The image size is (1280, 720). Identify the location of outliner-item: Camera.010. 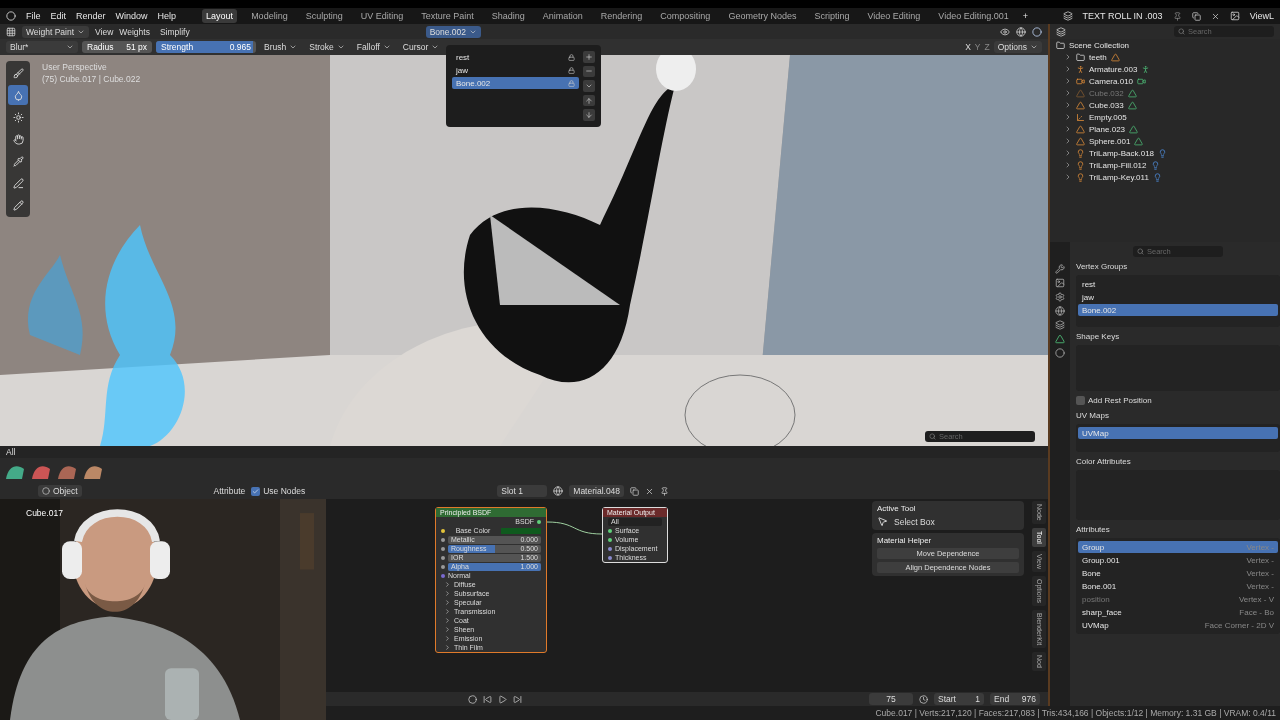
(1111, 81).